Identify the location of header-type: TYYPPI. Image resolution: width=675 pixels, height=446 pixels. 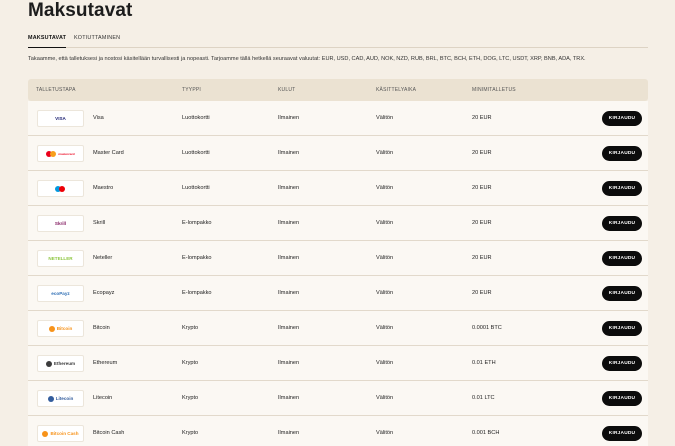
(191, 90).